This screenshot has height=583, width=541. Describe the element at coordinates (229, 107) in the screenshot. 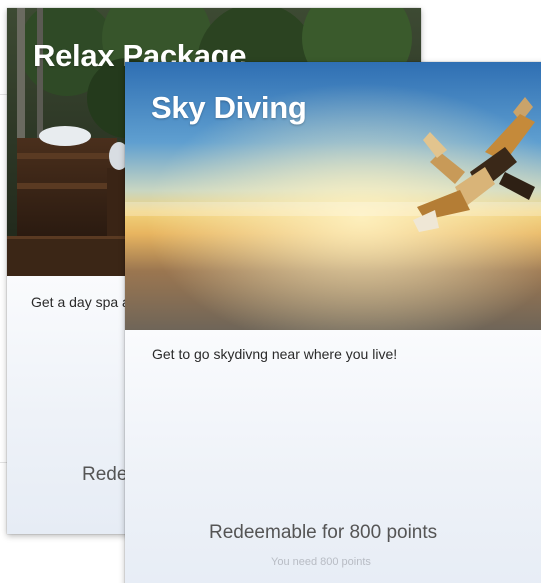

I see `sky-diving-title: Sky Diving` at that location.